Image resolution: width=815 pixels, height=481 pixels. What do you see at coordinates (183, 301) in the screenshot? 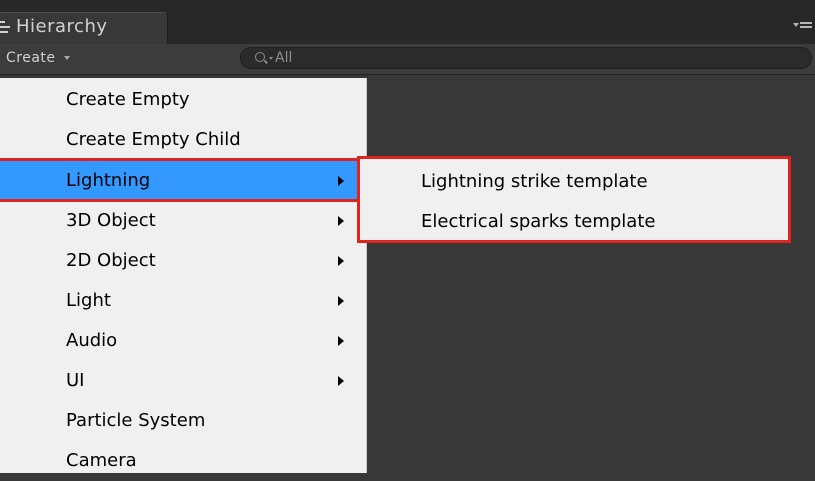
I see `menu-item-light: Light` at bounding box center [183, 301].